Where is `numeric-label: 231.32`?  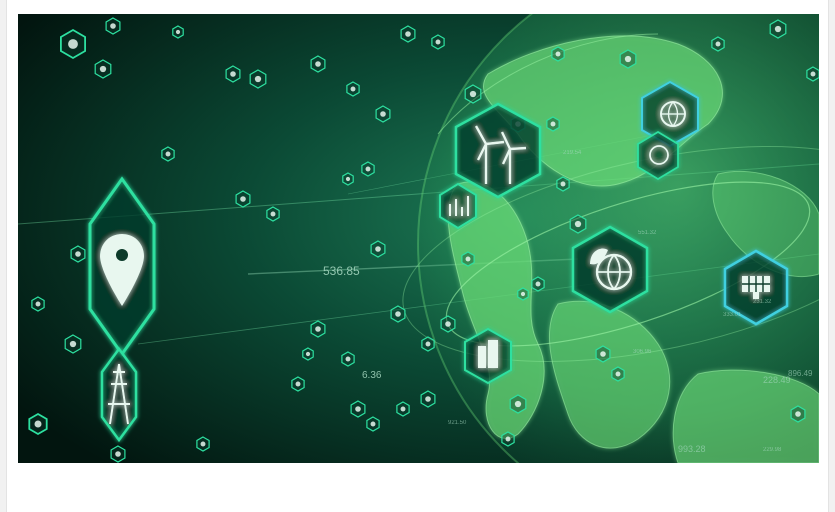 numeric-label: 231.32 is located at coordinates (762, 302).